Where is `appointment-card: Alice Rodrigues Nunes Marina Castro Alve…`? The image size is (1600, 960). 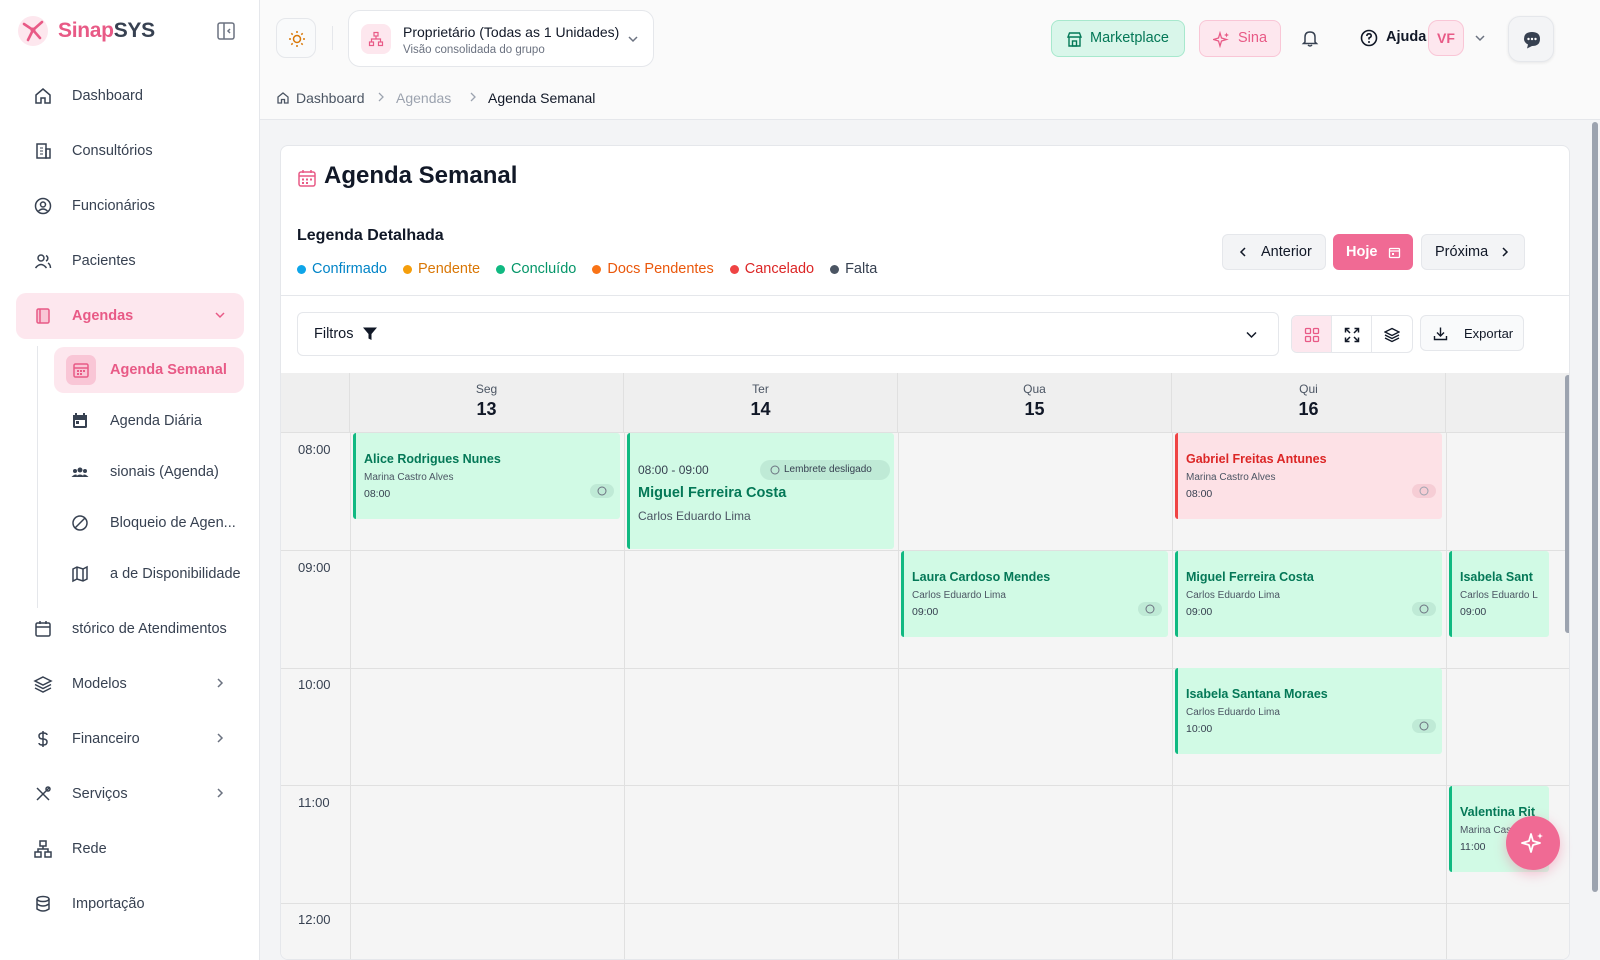
appointment-card: Alice Rodrigues Nunes Marina Castro Alve… is located at coordinates (486, 476).